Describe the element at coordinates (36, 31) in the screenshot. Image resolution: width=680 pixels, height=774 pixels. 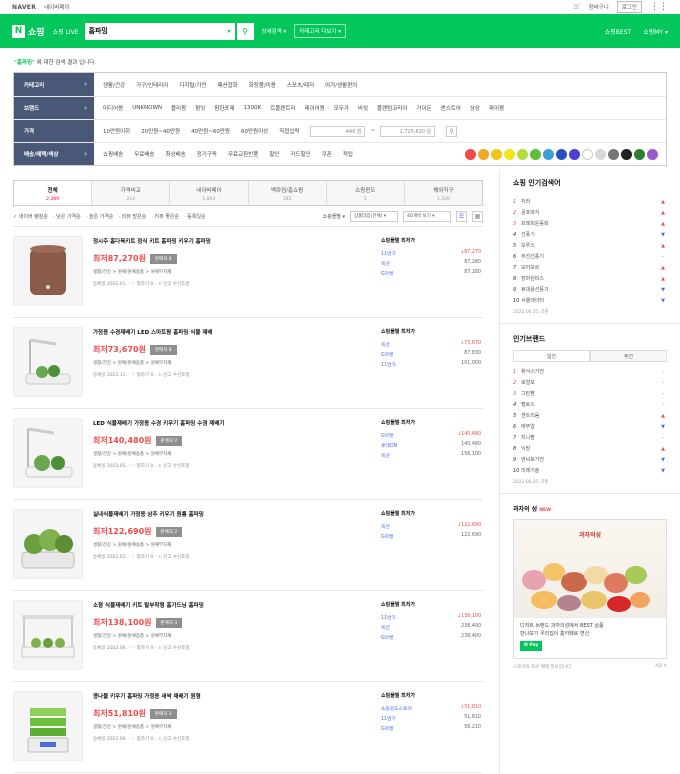
I see `shopping-logo: 쇼핑` at that location.